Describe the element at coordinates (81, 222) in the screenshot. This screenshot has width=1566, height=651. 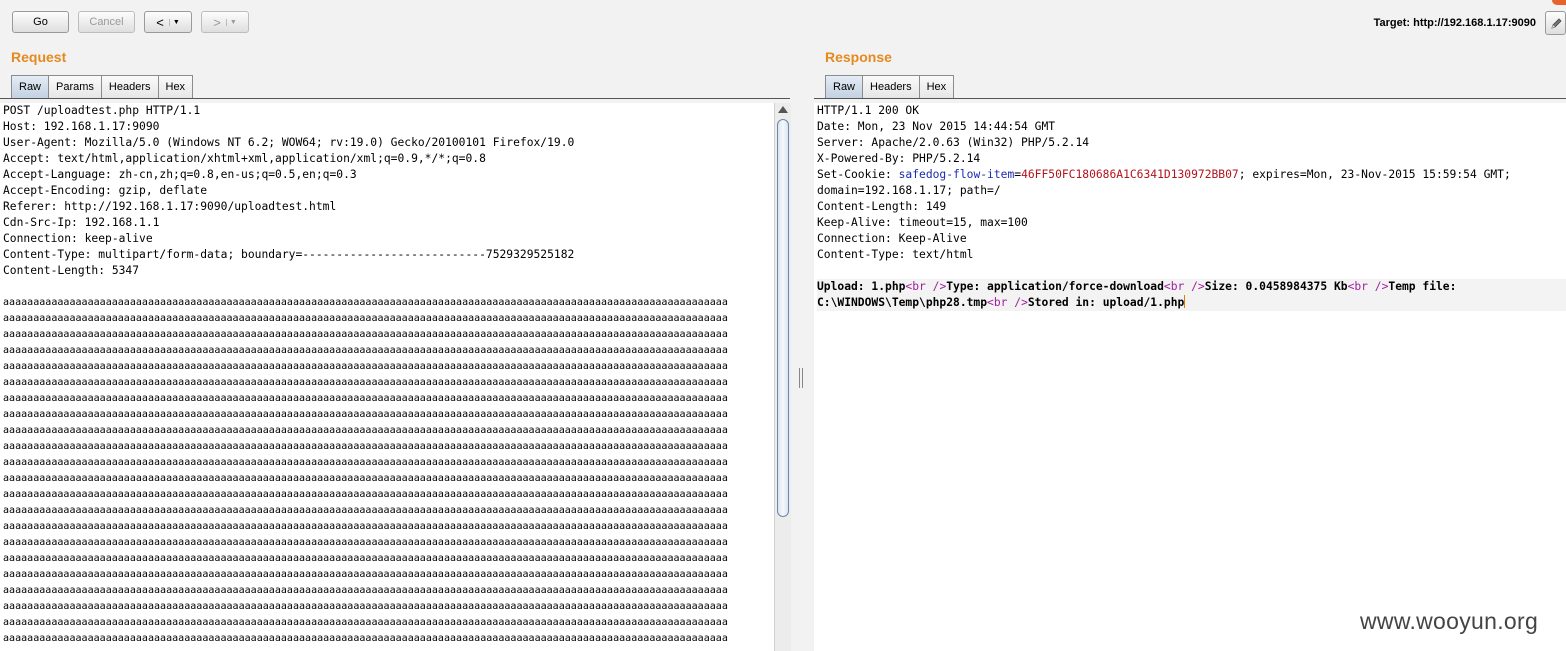
I see `request-header-line: Cdn-Src-Ip: 192.168.1.1` at that location.